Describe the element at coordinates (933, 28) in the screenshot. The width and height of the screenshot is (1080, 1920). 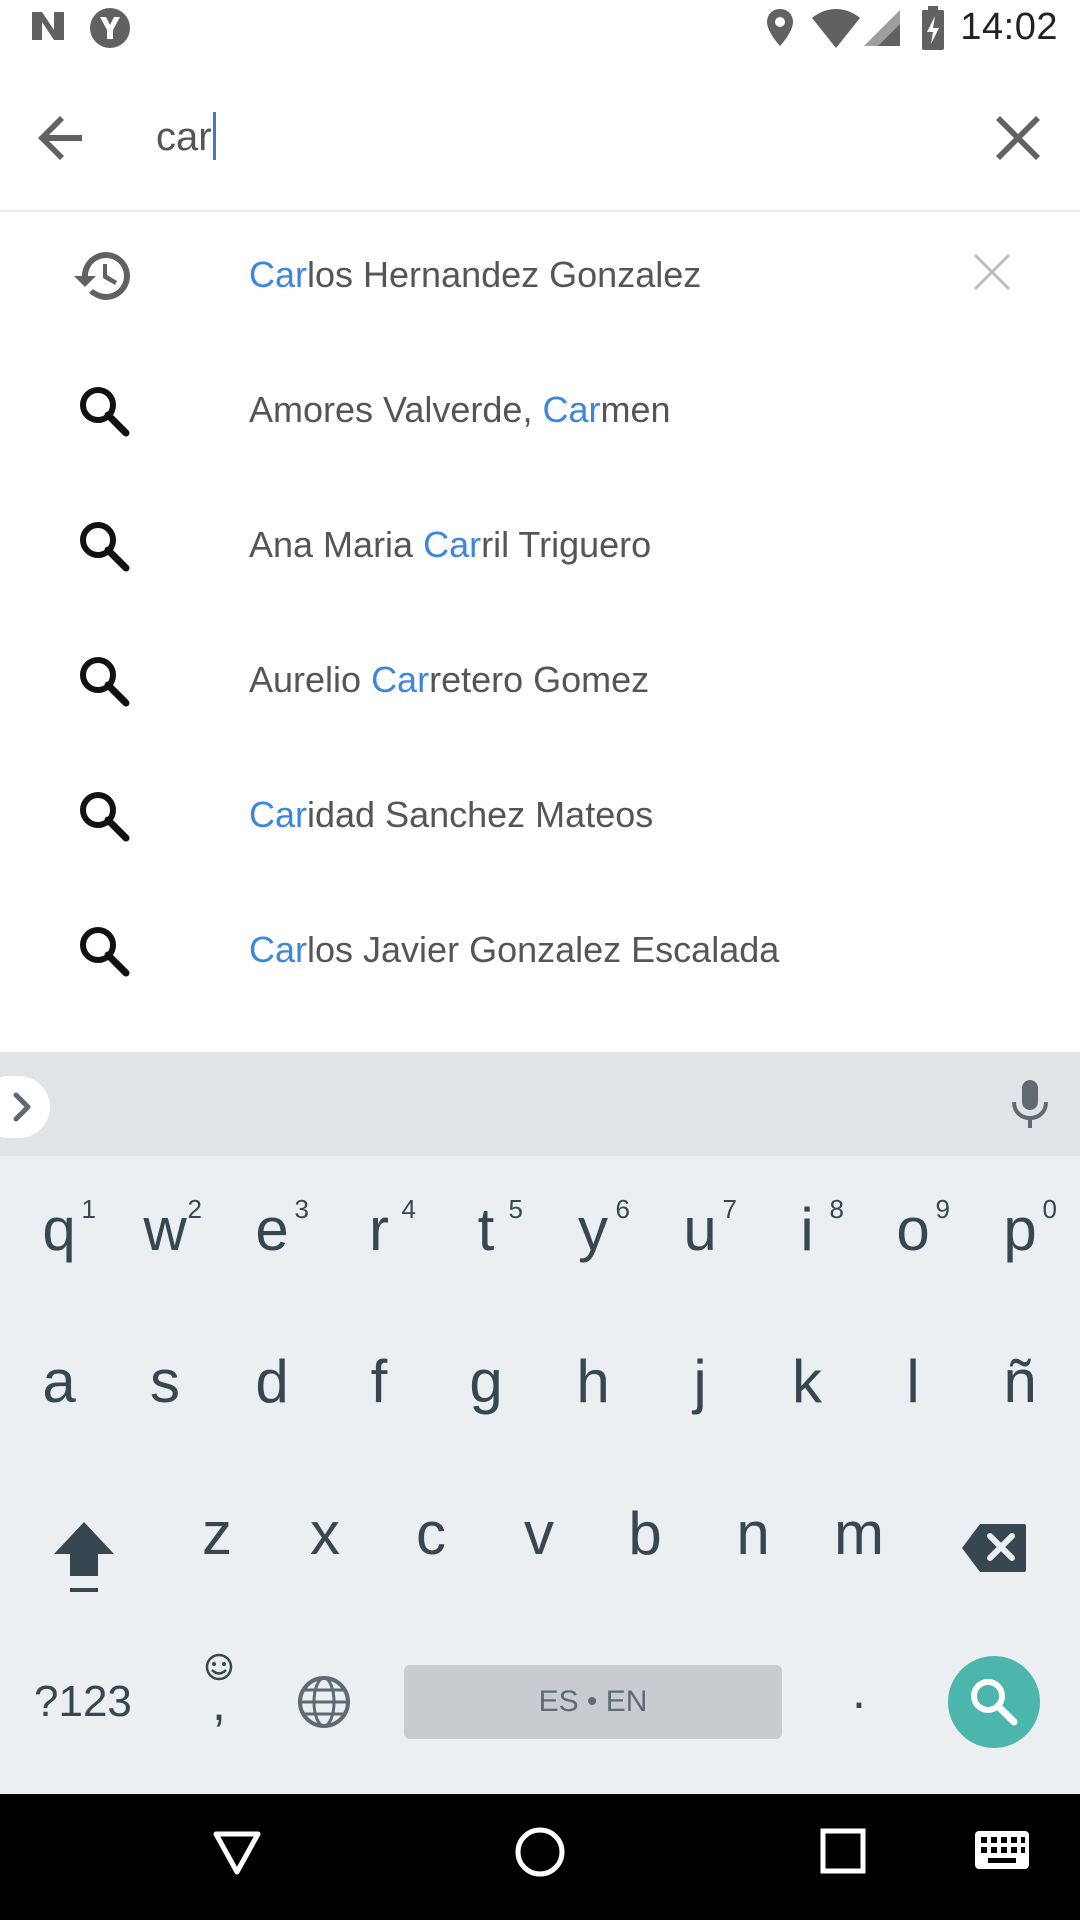
I see `battery-charging-icon` at that location.